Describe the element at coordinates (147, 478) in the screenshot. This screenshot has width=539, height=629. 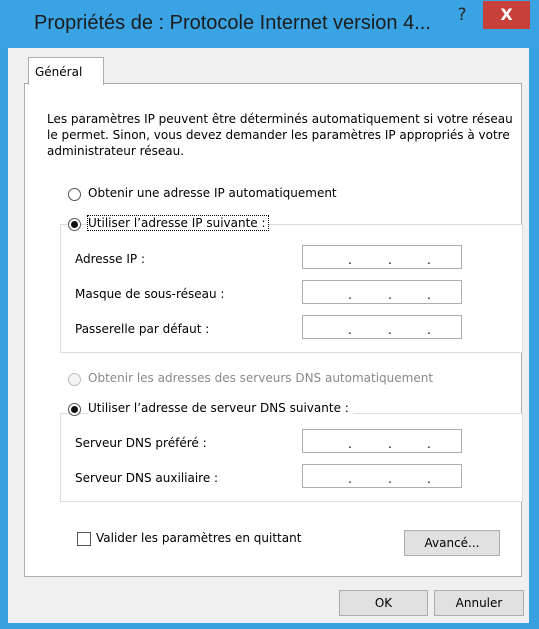
I see `alternate-dns-label: Serveur DNS auxiliaire :` at that location.